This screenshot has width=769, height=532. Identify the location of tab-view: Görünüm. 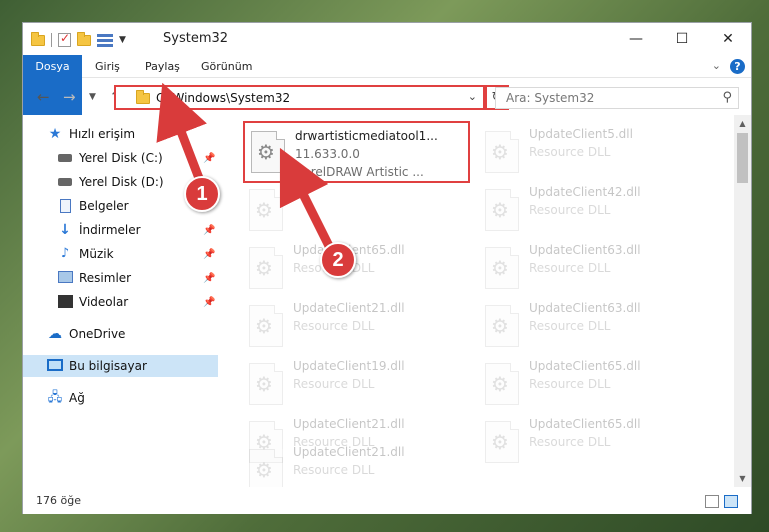
(226, 66).